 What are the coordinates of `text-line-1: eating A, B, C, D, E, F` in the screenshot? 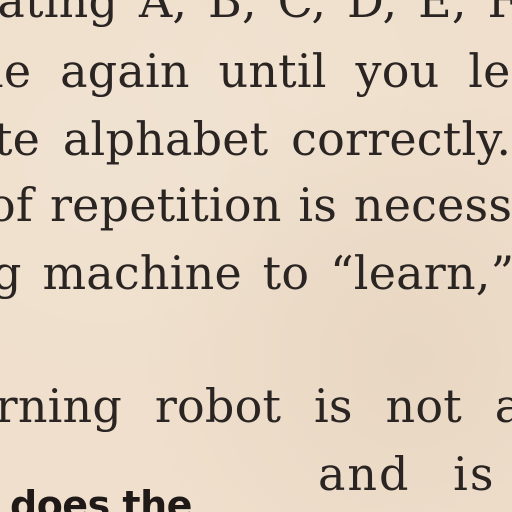 It's located at (256, 14).